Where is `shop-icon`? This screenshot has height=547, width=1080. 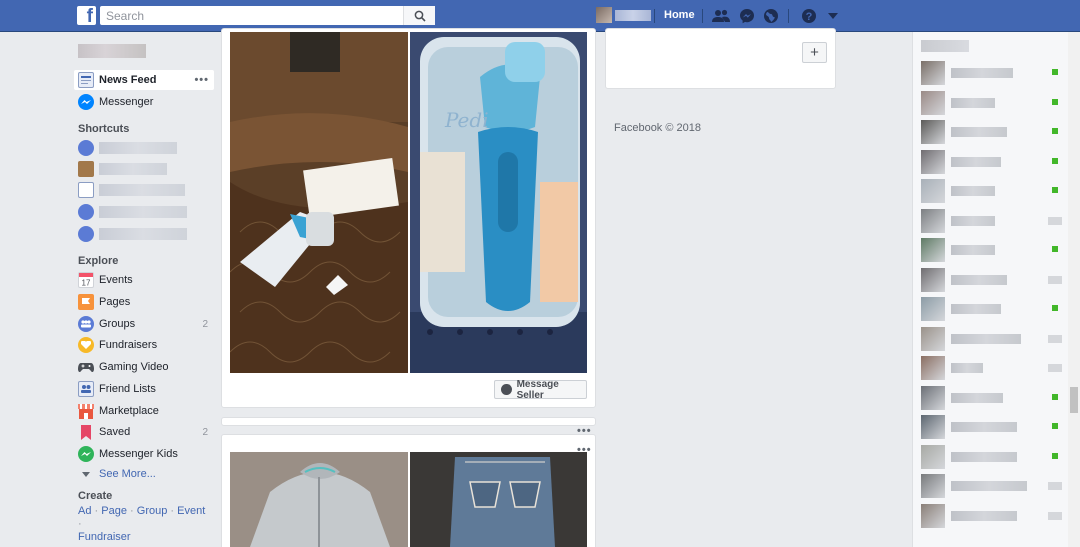
shop-icon is located at coordinates (86, 411).